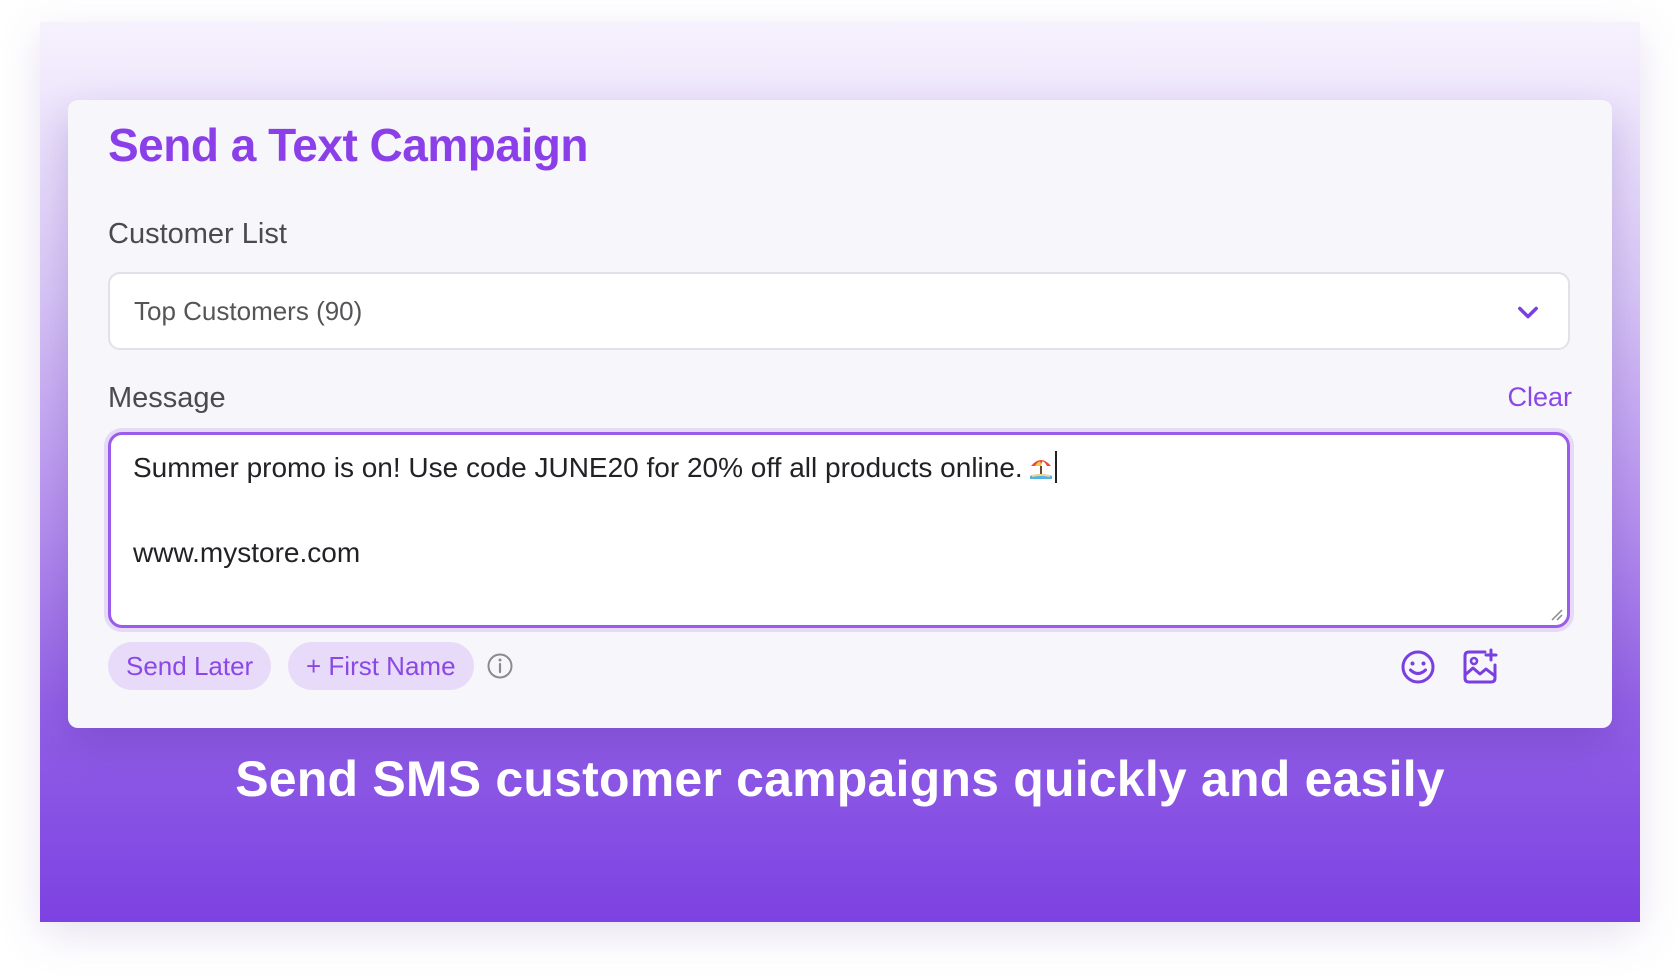  I want to click on customer-list-label: Customer List, so click(197, 234).